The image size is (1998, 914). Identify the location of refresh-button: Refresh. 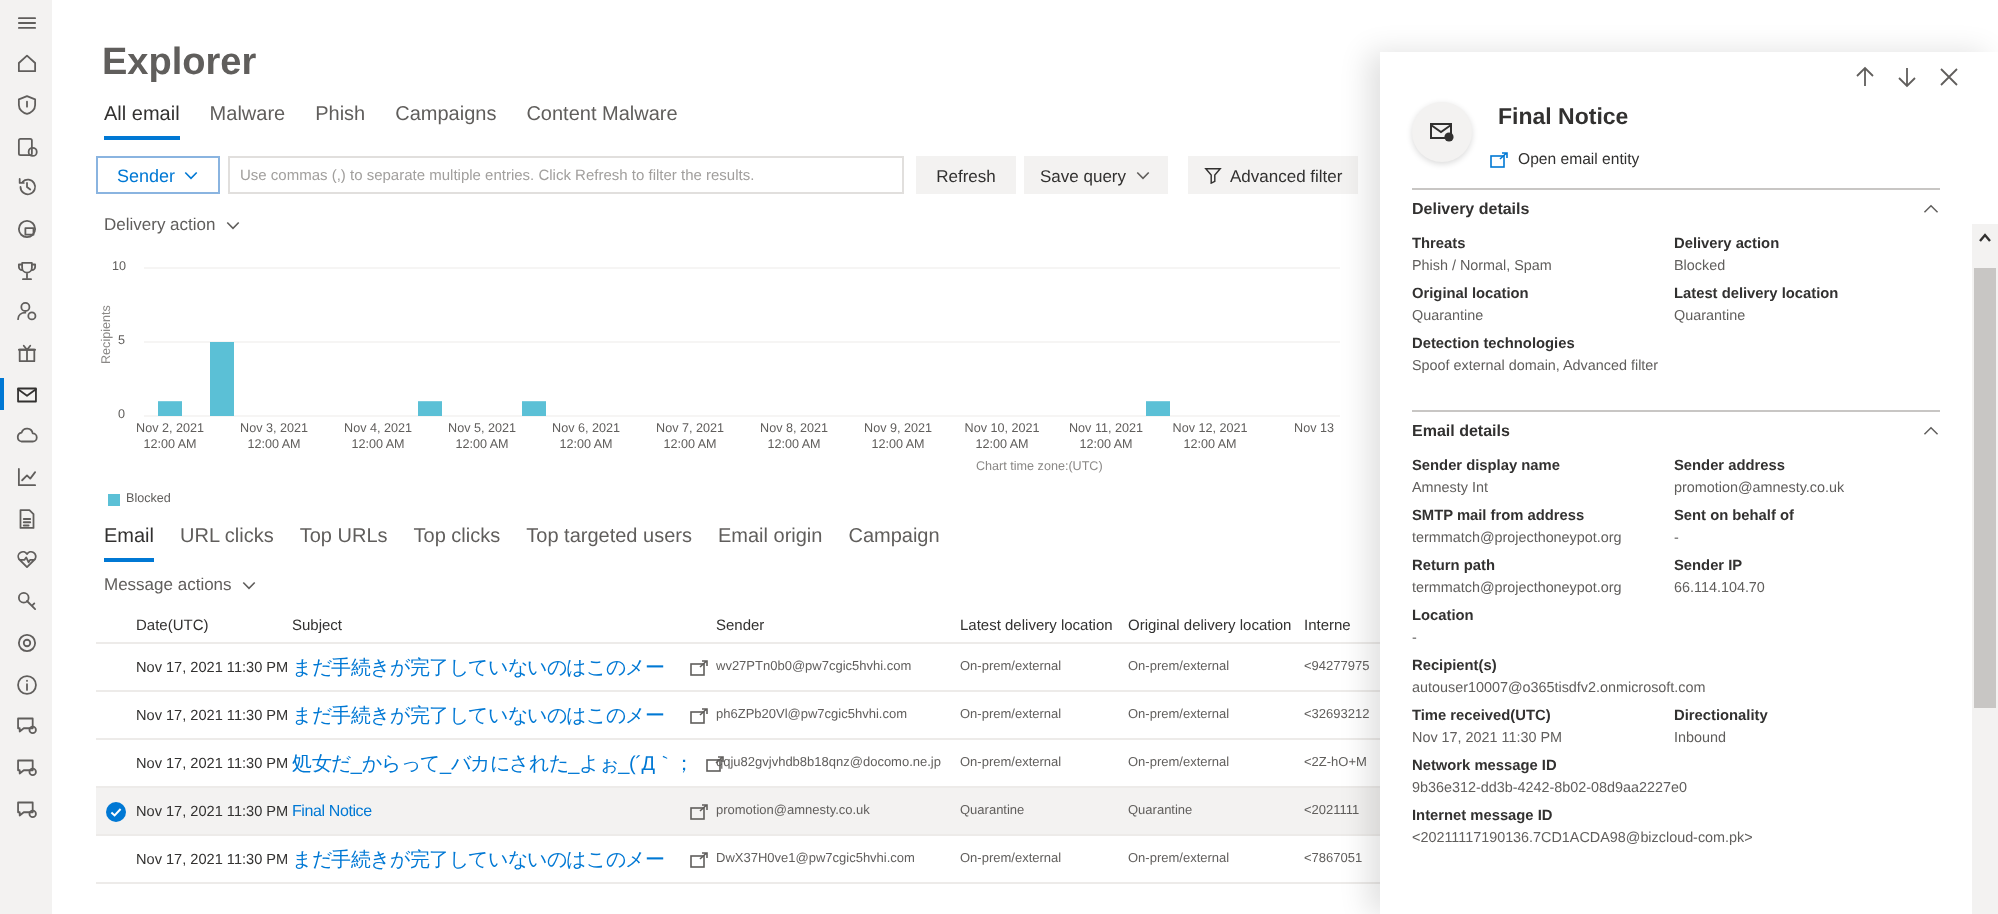
(966, 175).